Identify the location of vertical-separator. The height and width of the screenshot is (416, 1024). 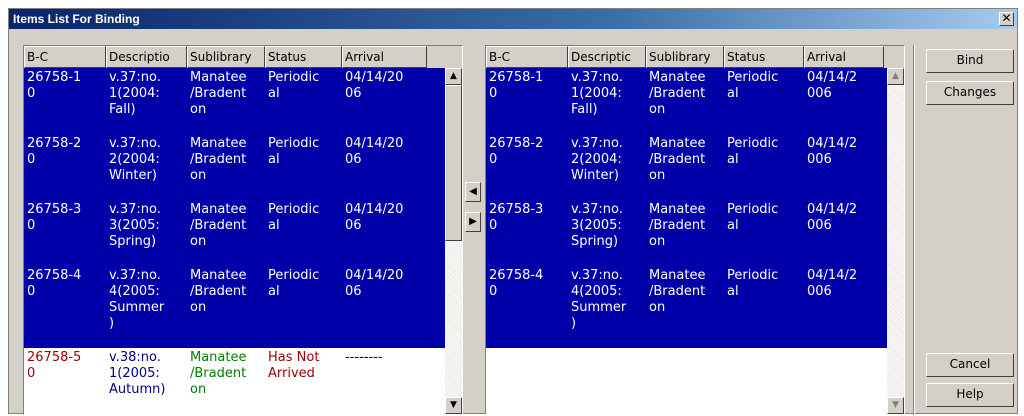
(914, 230).